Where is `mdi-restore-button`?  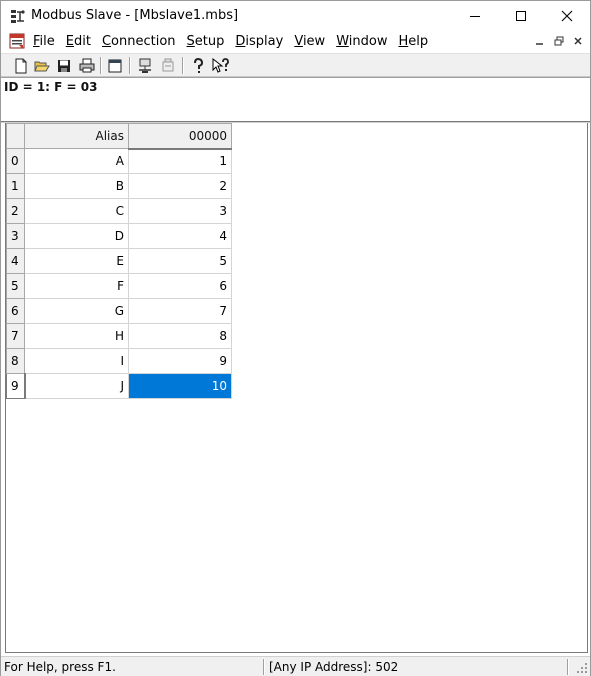 mdi-restore-button is located at coordinates (559, 41).